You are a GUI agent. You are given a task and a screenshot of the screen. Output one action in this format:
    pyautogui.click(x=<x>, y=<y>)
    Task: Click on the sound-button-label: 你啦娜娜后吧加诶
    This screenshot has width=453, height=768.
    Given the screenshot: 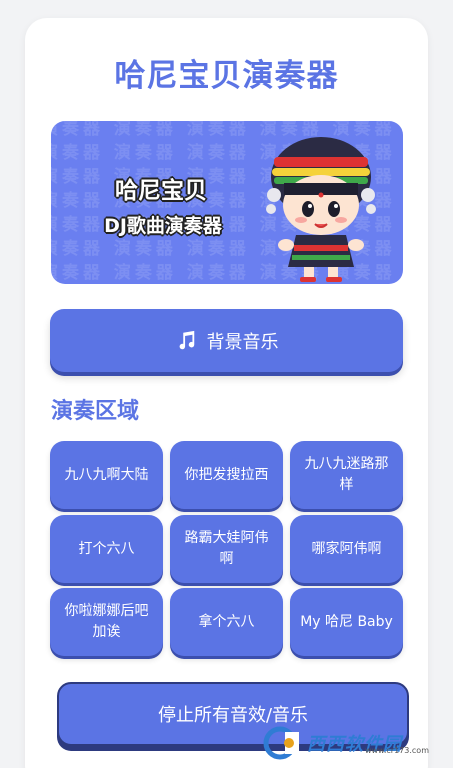 What is the action you would take?
    pyautogui.click(x=106, y=621)
    